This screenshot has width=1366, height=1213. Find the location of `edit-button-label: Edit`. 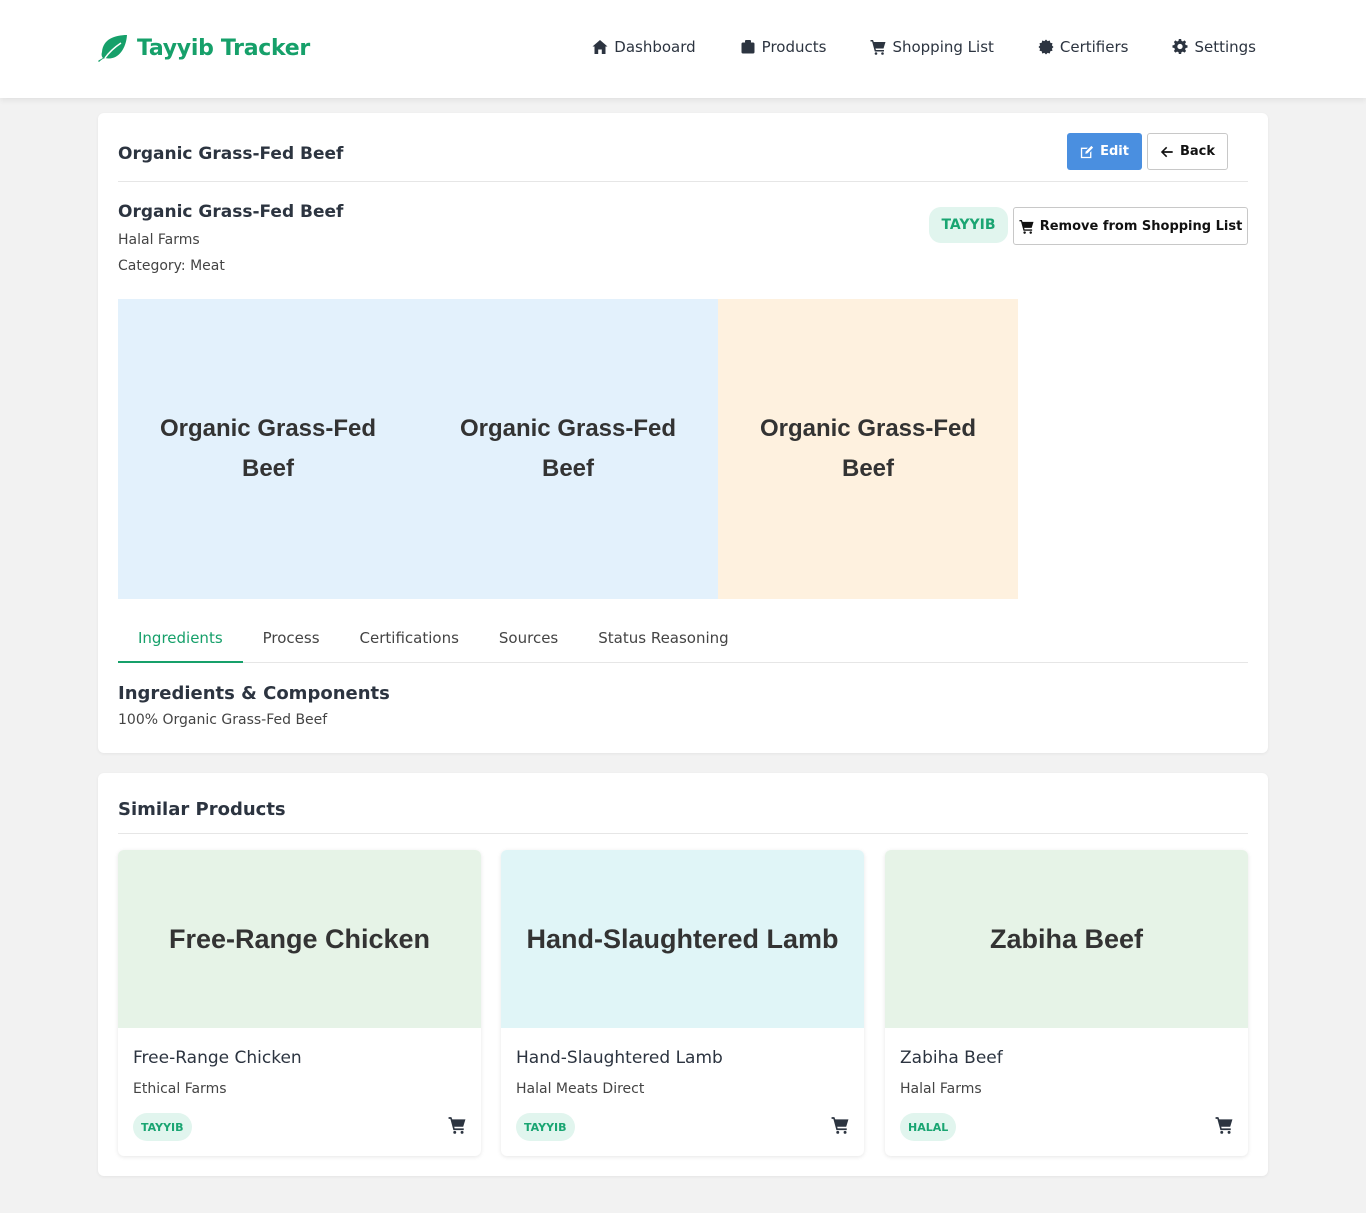

edit-button-label: Edit is located at coordinates (1114, 151).